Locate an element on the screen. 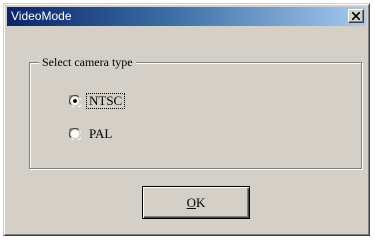 The width and height of the screenshot is (375, 242). ok-button: OK is located at coordinates (196, 202).